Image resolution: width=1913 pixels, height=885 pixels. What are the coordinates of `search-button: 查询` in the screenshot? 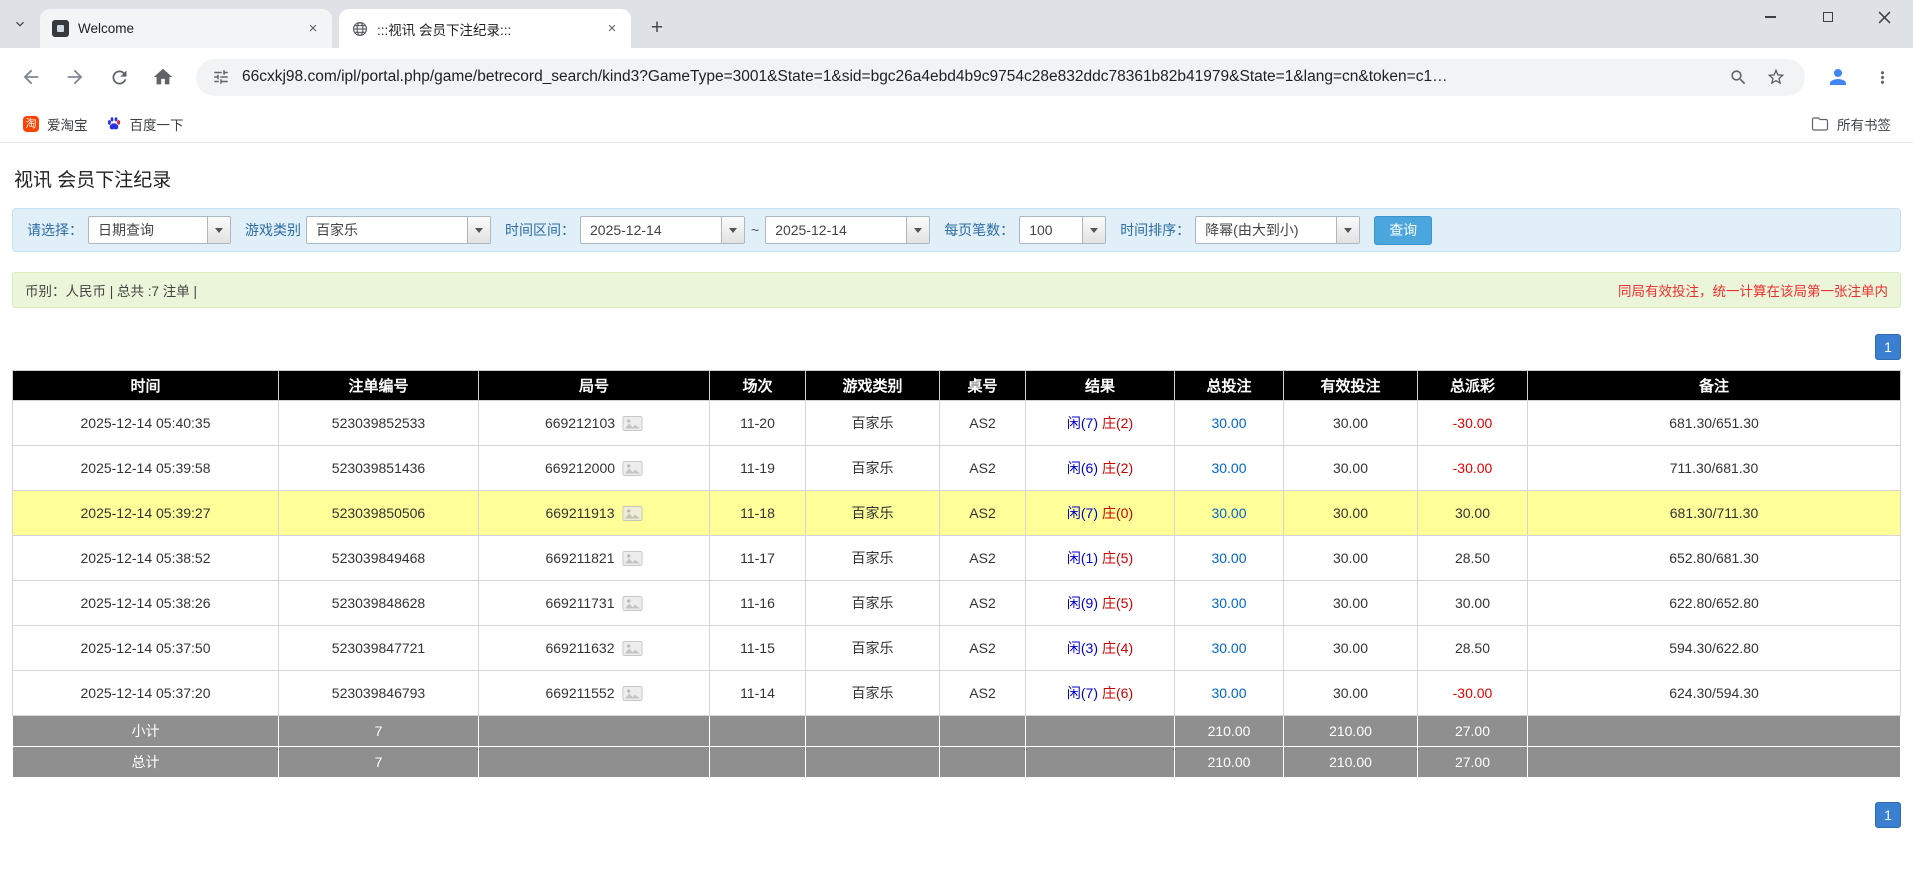 It's located at (1403, 230).